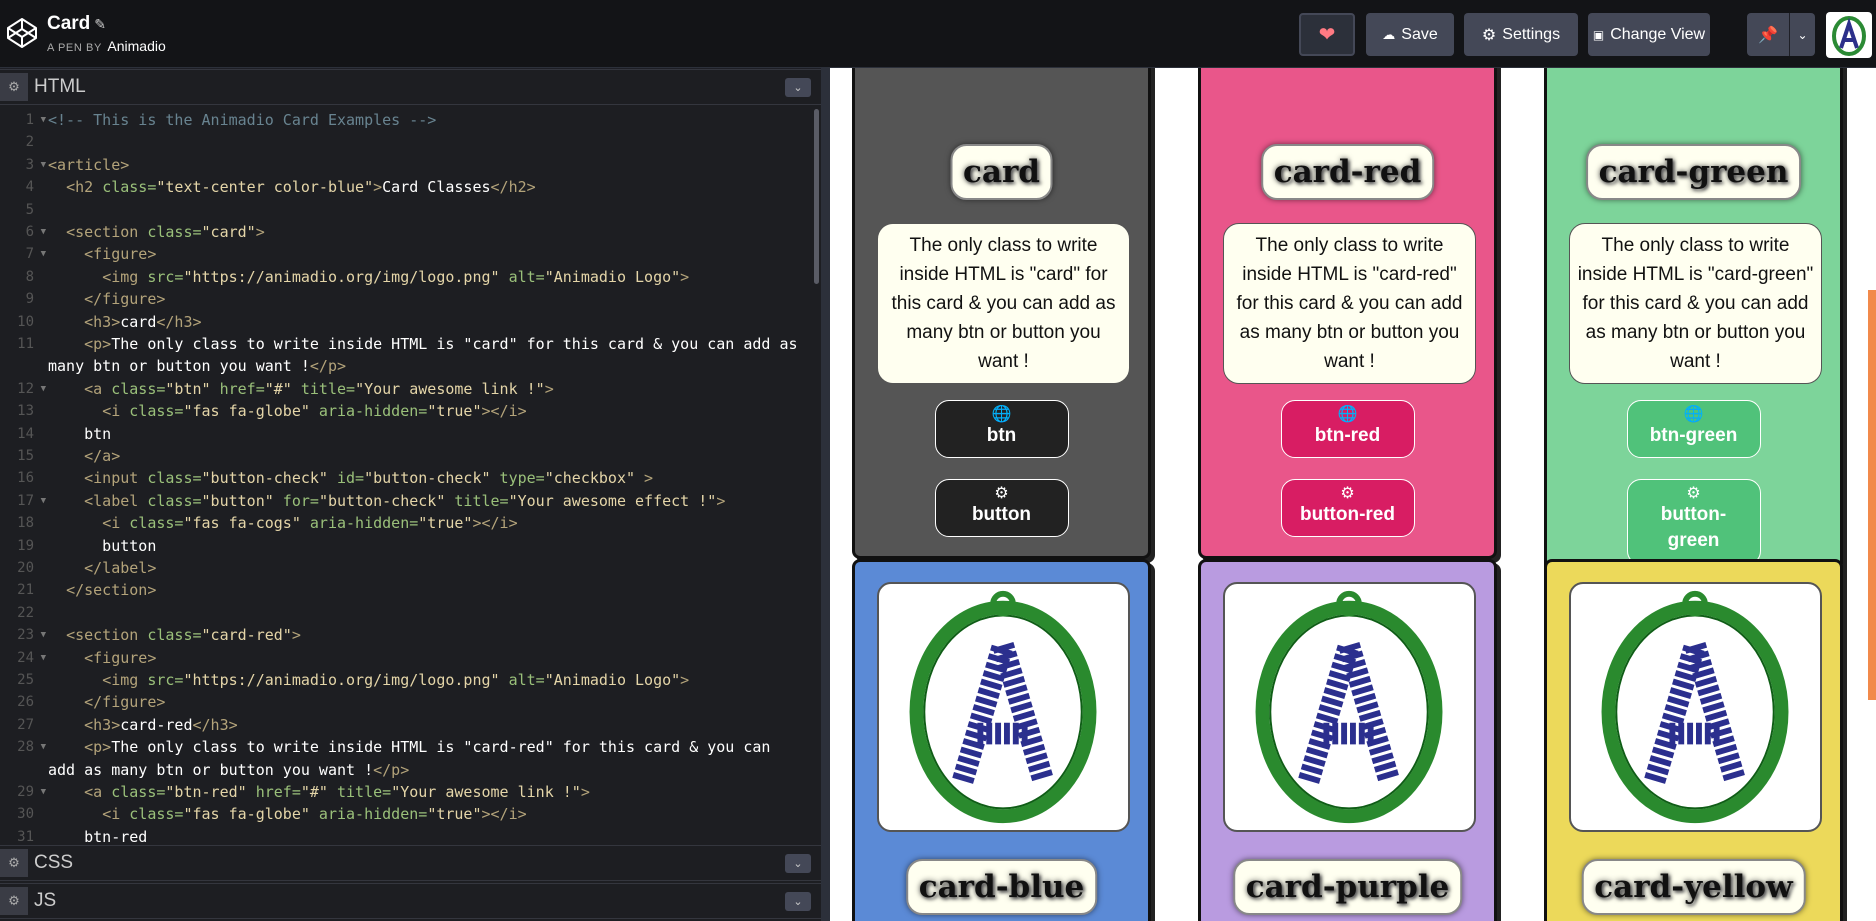  Describe the element at coordinates (1872, 495) in the screenshot. I see `preview-scrollbar` at that location.